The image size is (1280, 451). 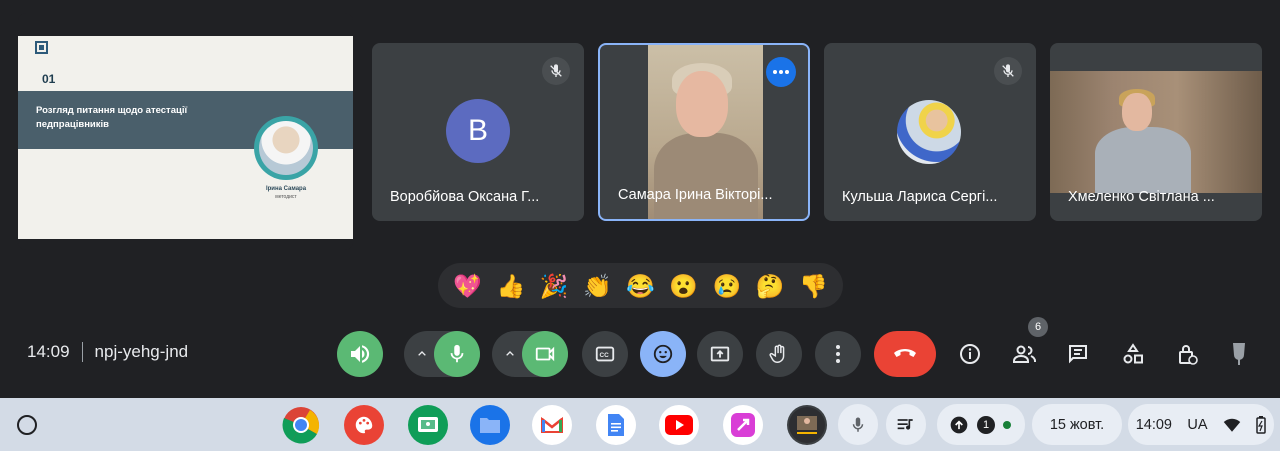 I want to click on battery-icon, so click(x=1261, y=424).